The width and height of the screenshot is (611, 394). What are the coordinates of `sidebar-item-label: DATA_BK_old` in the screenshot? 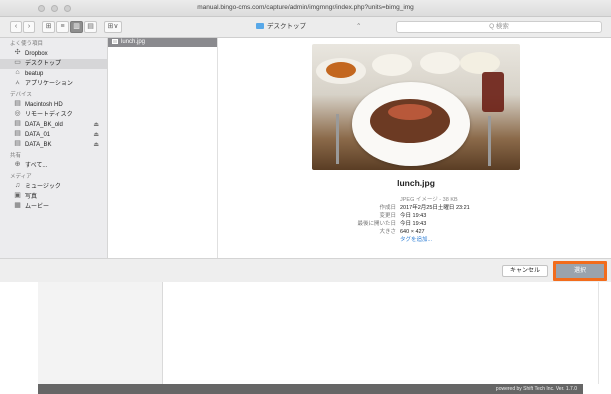 It's located at (44, 125).